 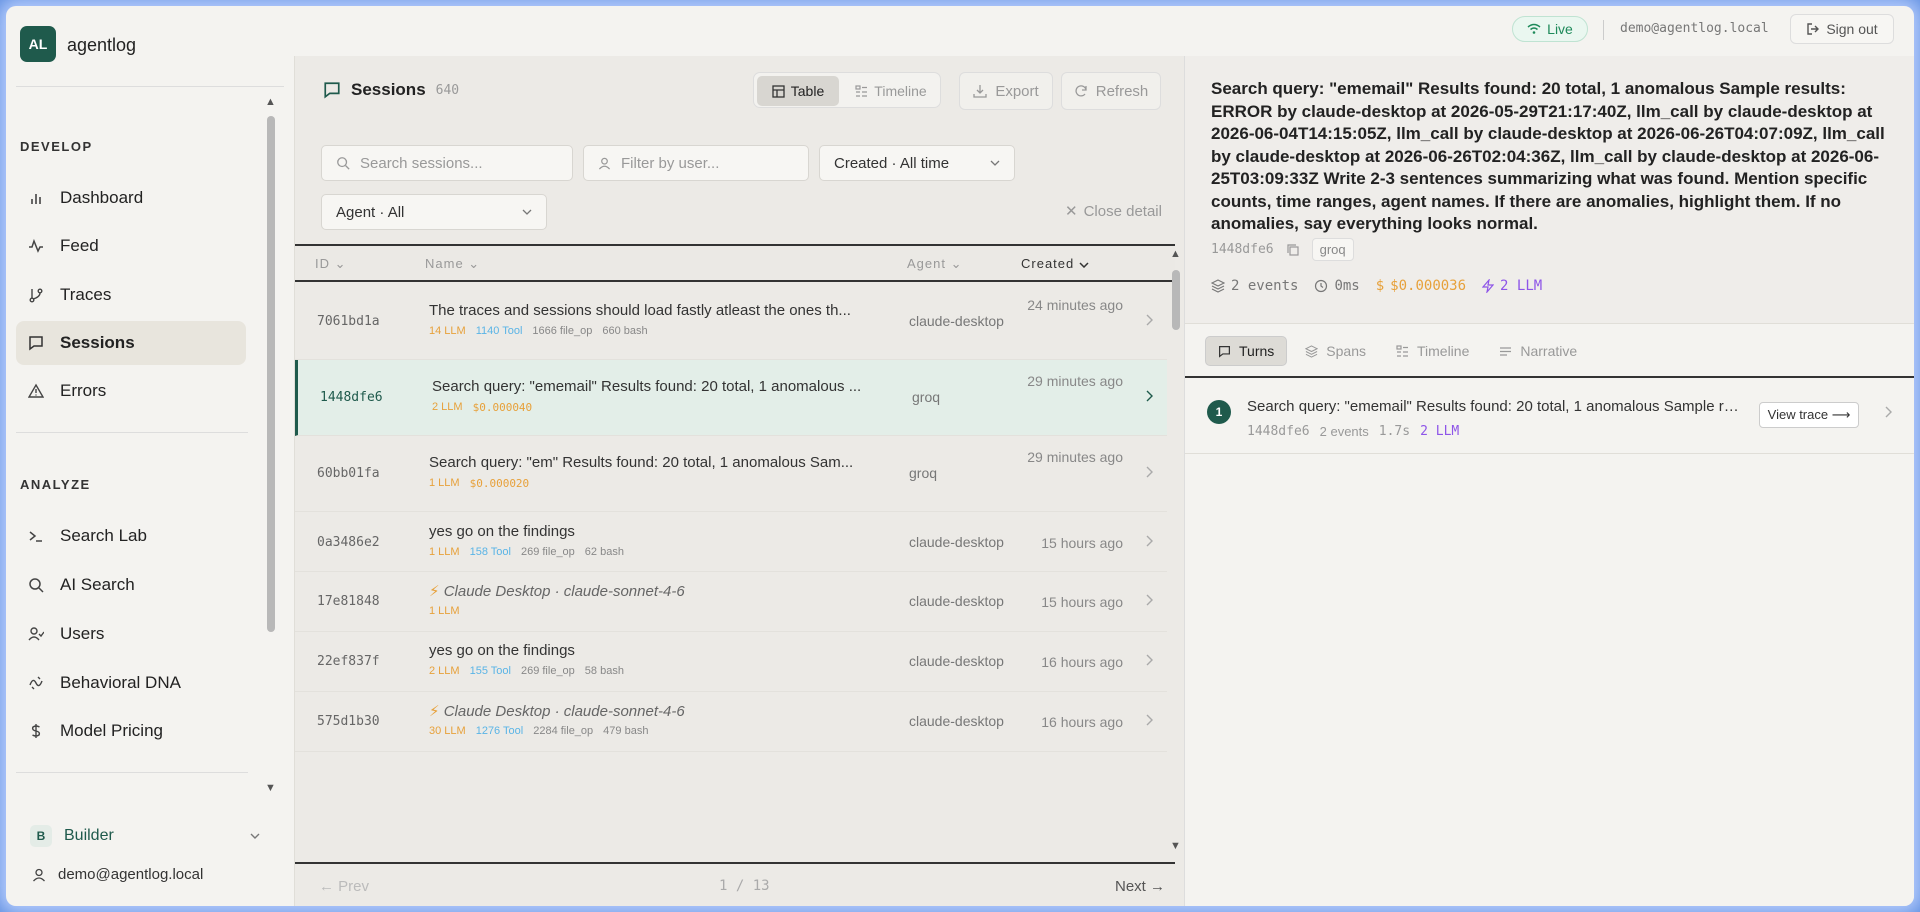 I want to click on sidebar-item-behavioral-dna: Behavioral DNA, so click(x=131, y=683).